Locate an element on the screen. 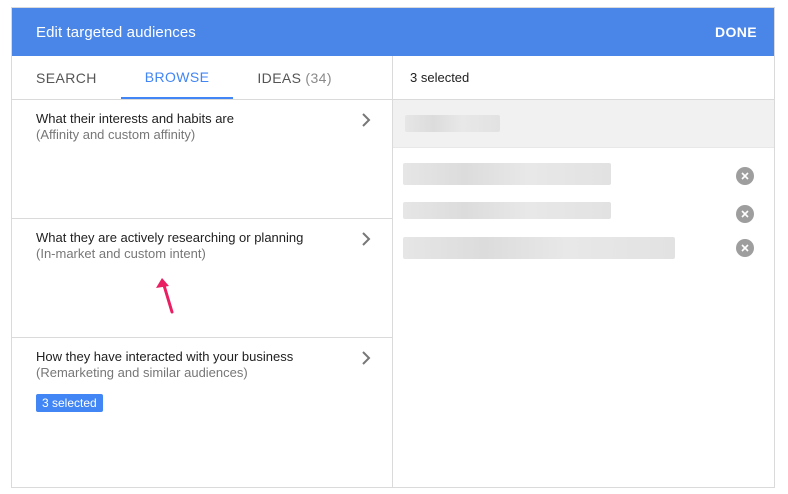 This screenshot has height=494, width=788. tab-bar: SEARCH BROWSE IDEAS (34) is located at coordinates (202, 78).